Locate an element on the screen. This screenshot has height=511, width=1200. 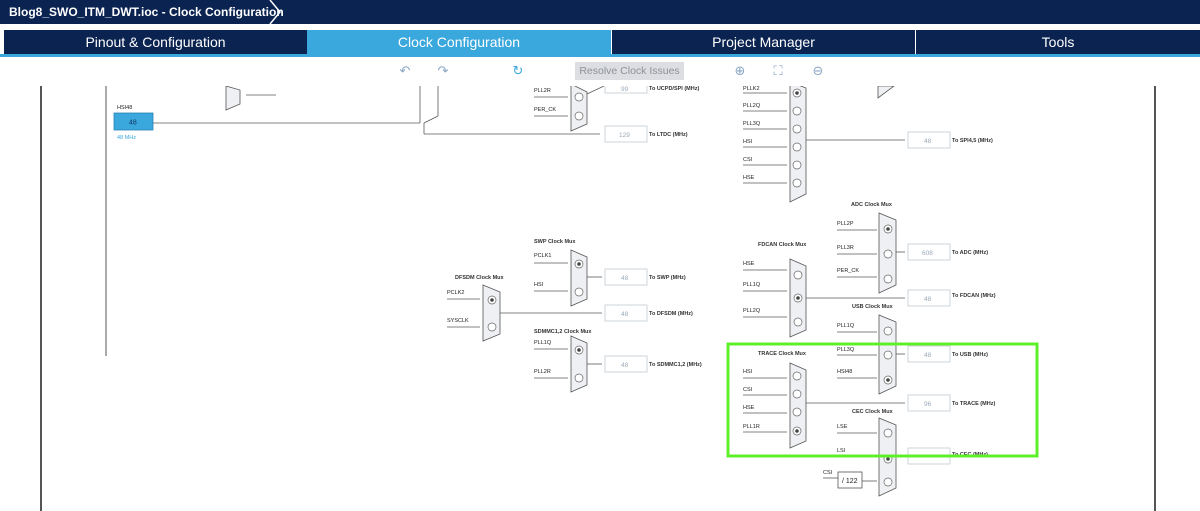
ucpd-output-dest: To UCPD/SPI (MHz) is located at coordinates (674, 89).